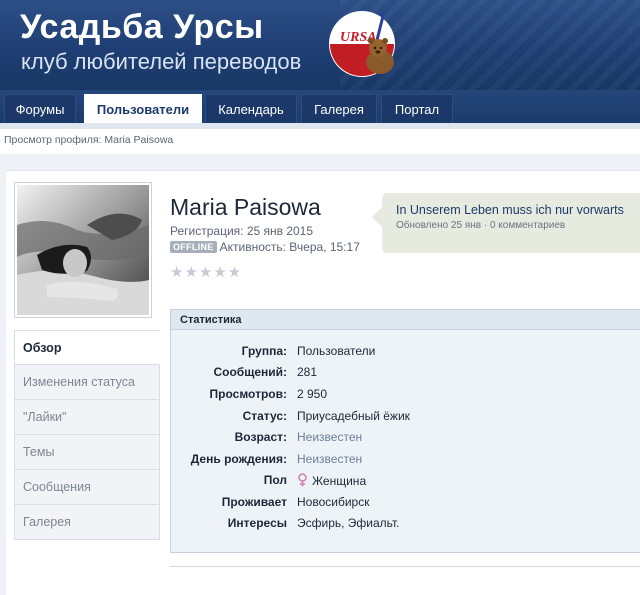  Describe the element at coordinates (405, 375) in the screenshot. I see `stats-row-posts: Сообщений: 281` at that location.